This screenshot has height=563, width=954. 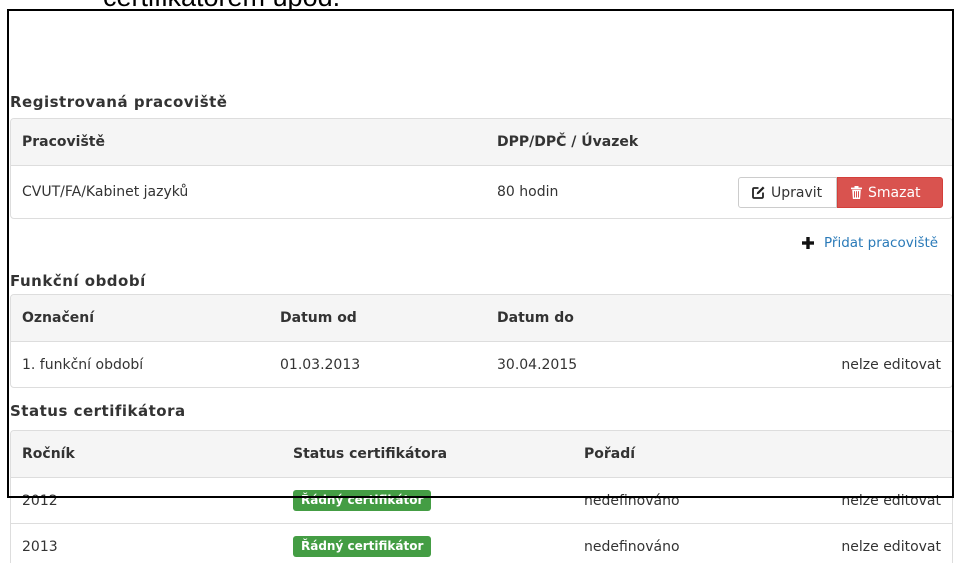 What do you see at coordinates (83, 364) in the screenshot?
I see `term-label: 1. funkční období` at bounding box center [83, 364].